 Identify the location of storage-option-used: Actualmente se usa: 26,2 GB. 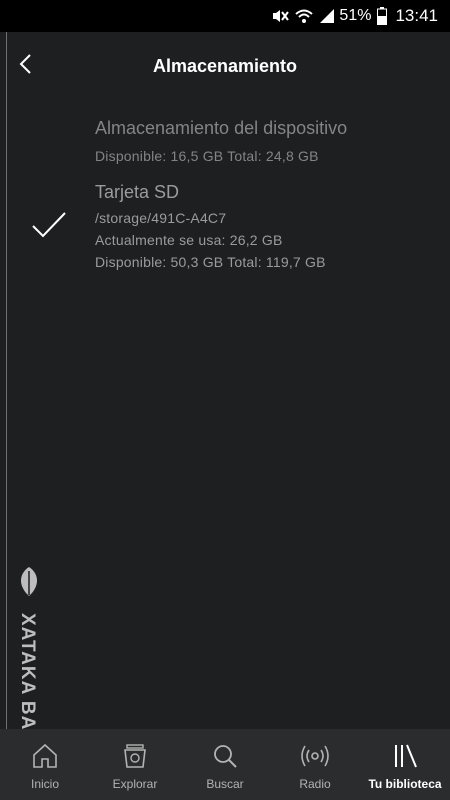
(189, 240).